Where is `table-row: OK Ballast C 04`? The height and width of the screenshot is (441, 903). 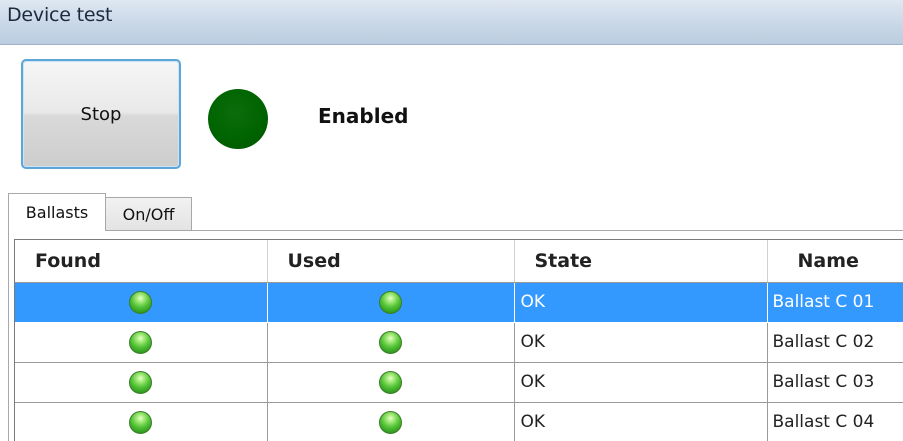
table-row: OK Ballast C 04 is located at coordinates (459, 421).